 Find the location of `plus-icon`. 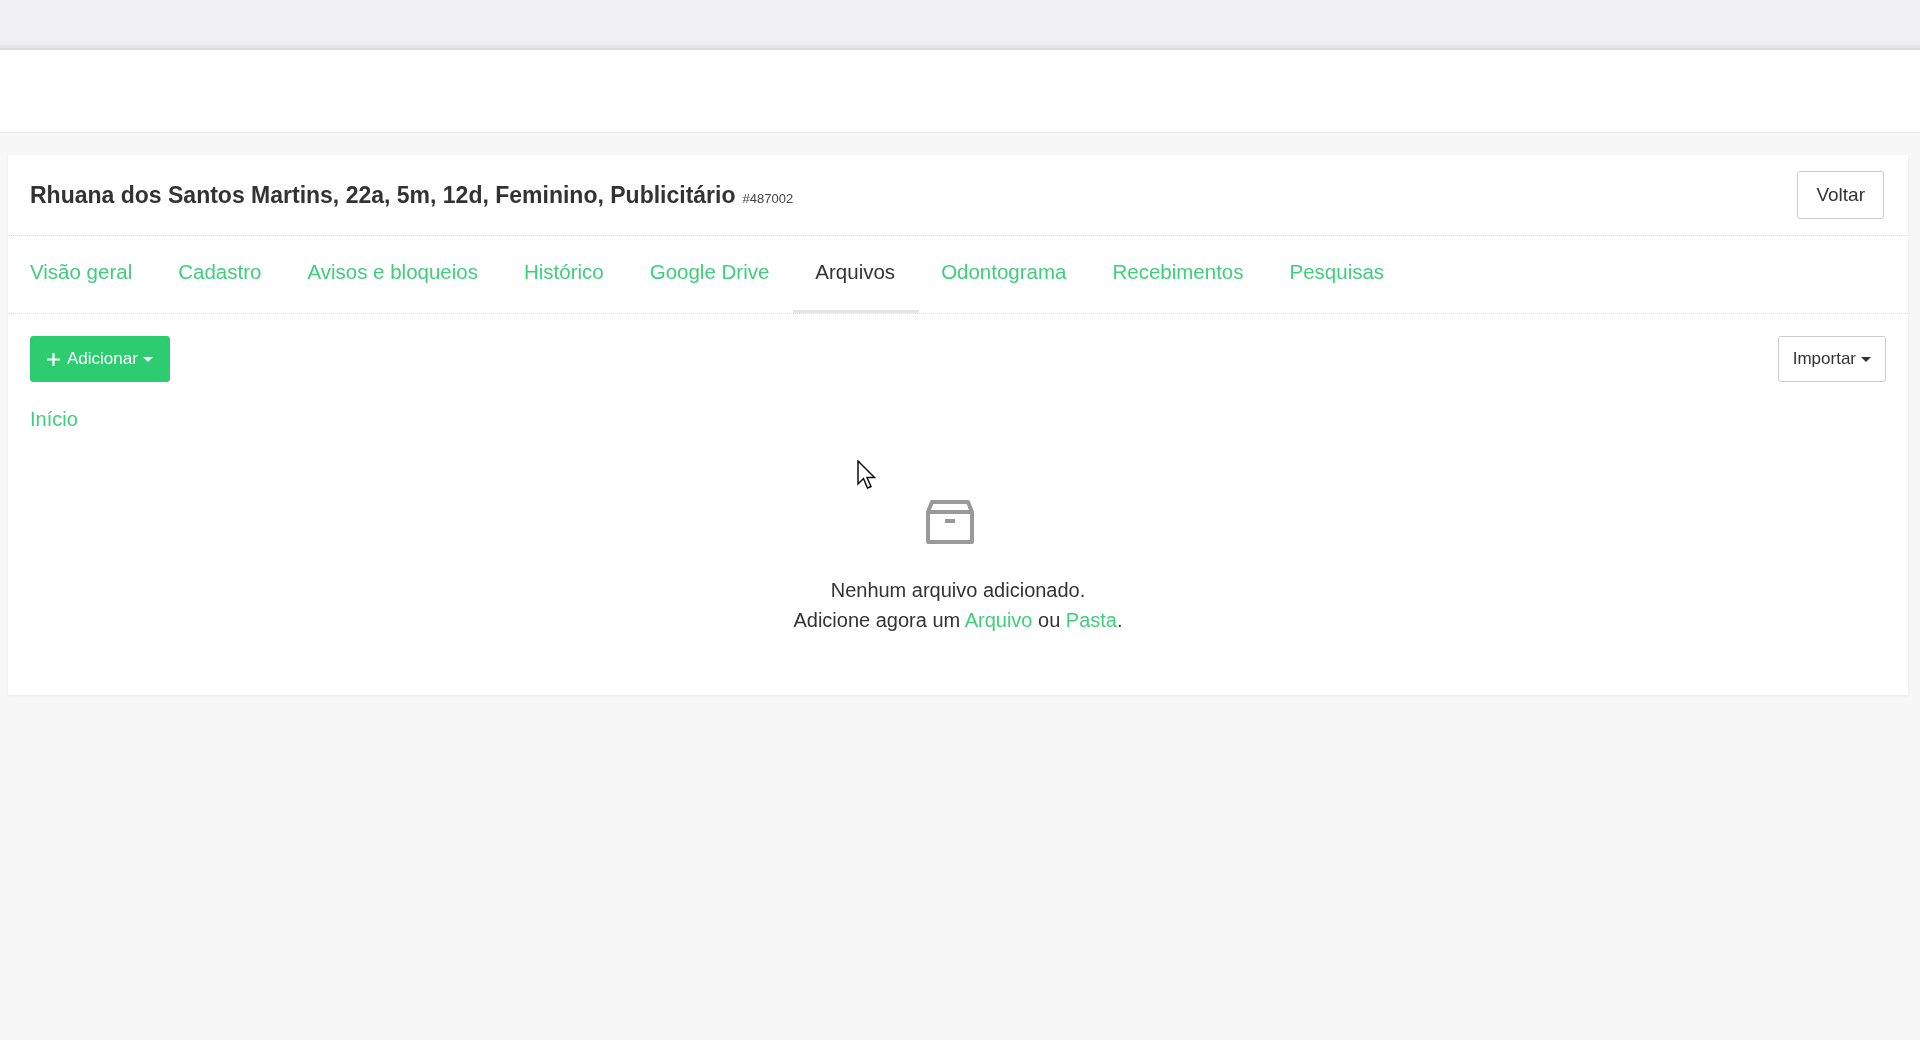

plus-icon is located at coordinates (53, 359).